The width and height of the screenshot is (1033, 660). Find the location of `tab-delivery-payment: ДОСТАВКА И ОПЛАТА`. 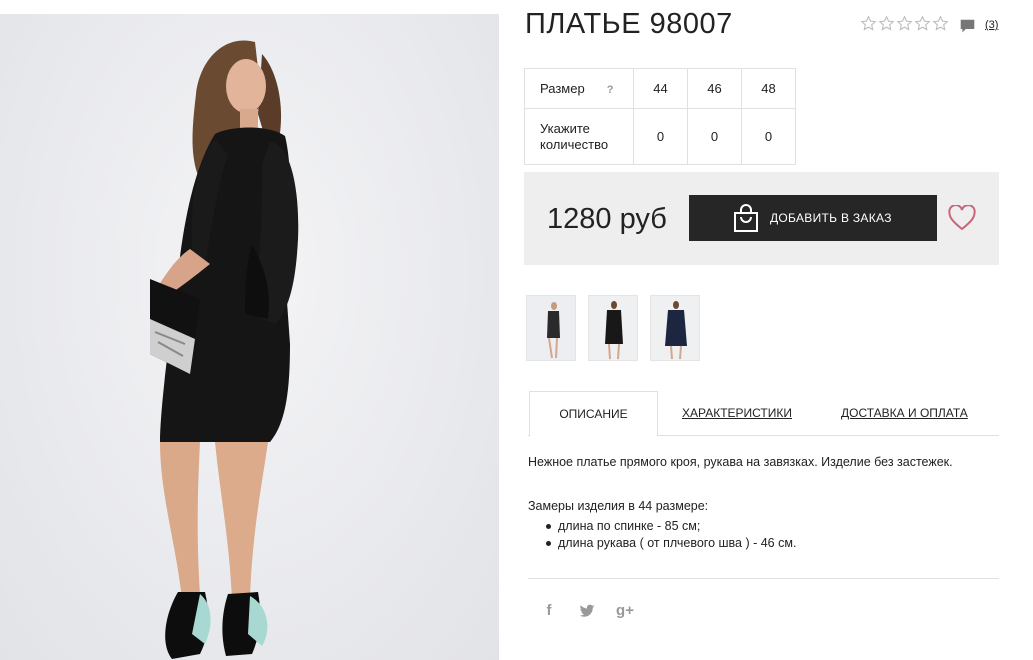

tab-delivery-payment: ДОСТАВКА И ОПЛАТА is located at coordinates (904, 413).